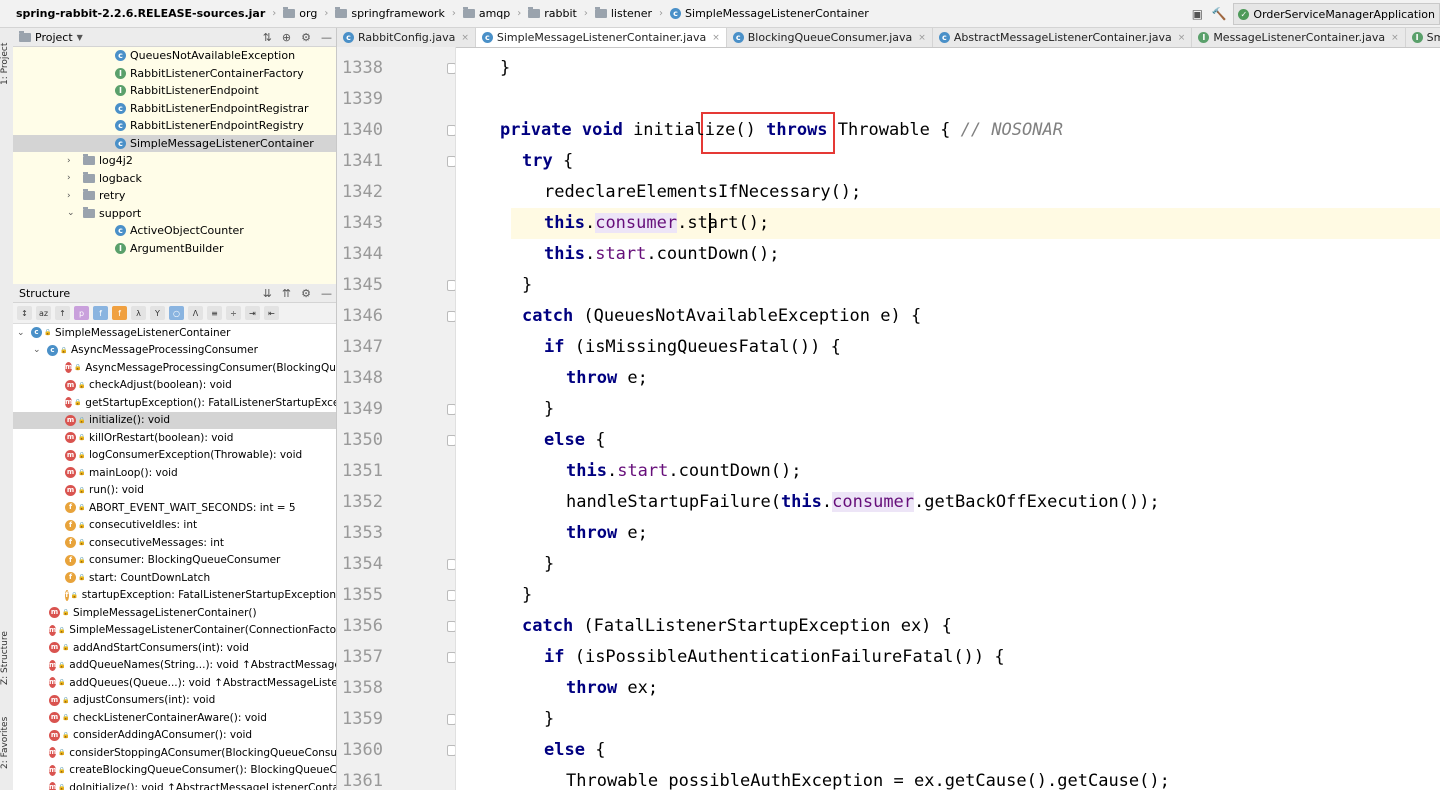  Describe the element at coordinates (174, 438) in the screenshot. I see `structure-item: m 🔒 killOrRestart(boolean): void` at that location.